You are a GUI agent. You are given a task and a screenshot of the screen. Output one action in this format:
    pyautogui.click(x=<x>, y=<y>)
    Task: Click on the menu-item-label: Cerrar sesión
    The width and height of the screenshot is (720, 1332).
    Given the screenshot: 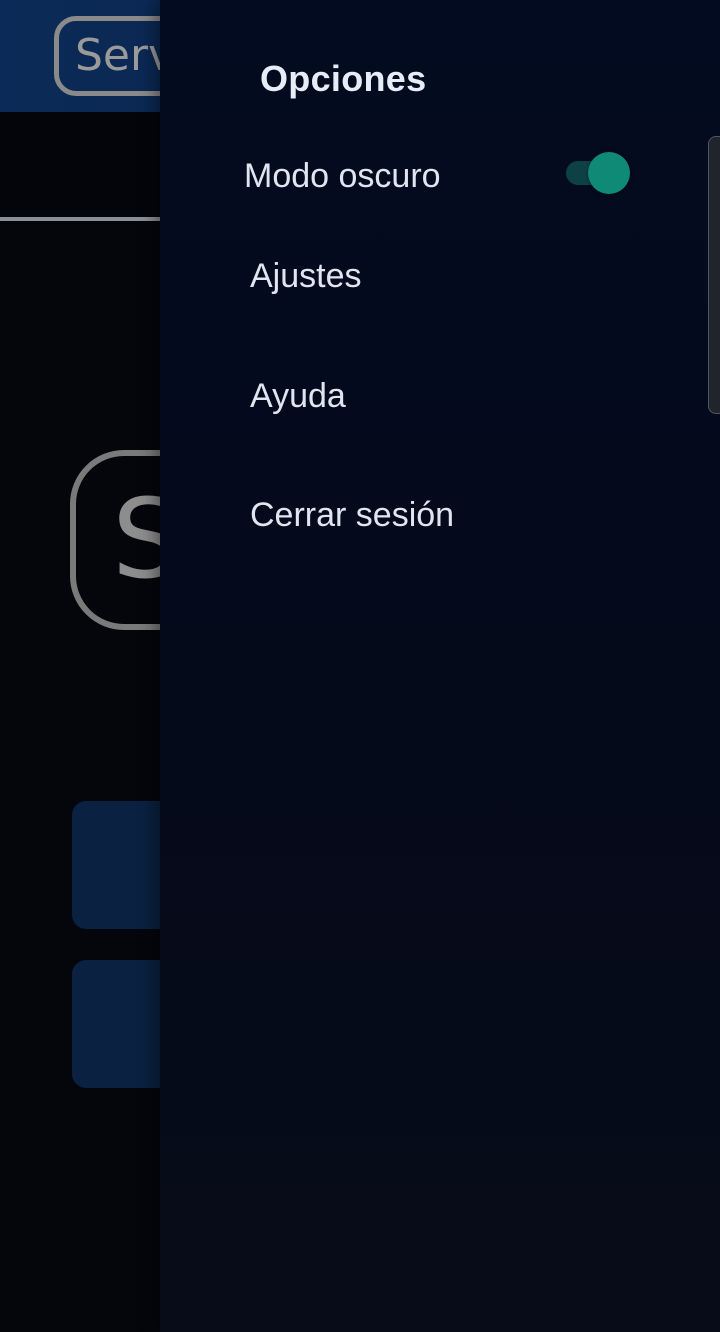 What is the action you would take?
    pyautogui.click(x=352, y=515)
    